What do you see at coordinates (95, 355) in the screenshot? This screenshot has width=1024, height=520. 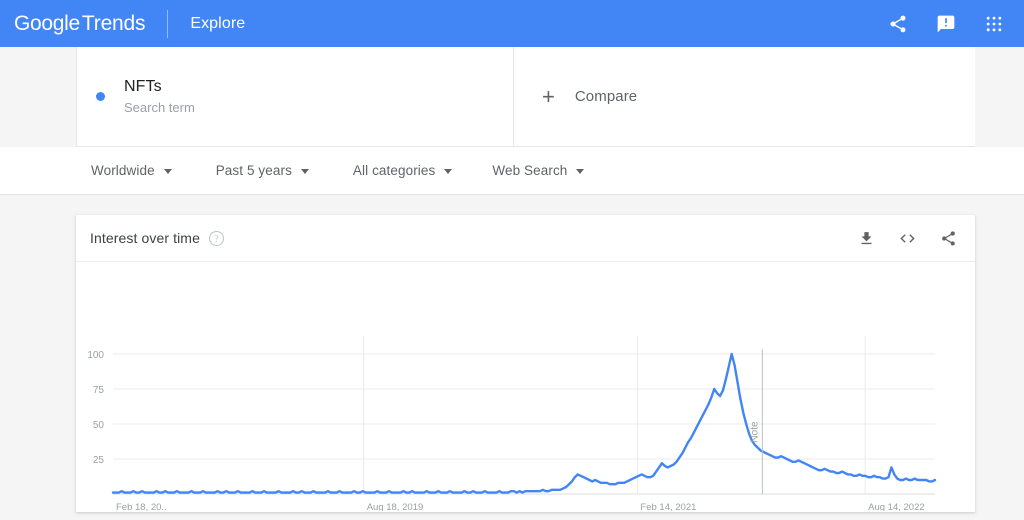 I see `y-axis-tick-label: 100` at bounding box center [95, 355].